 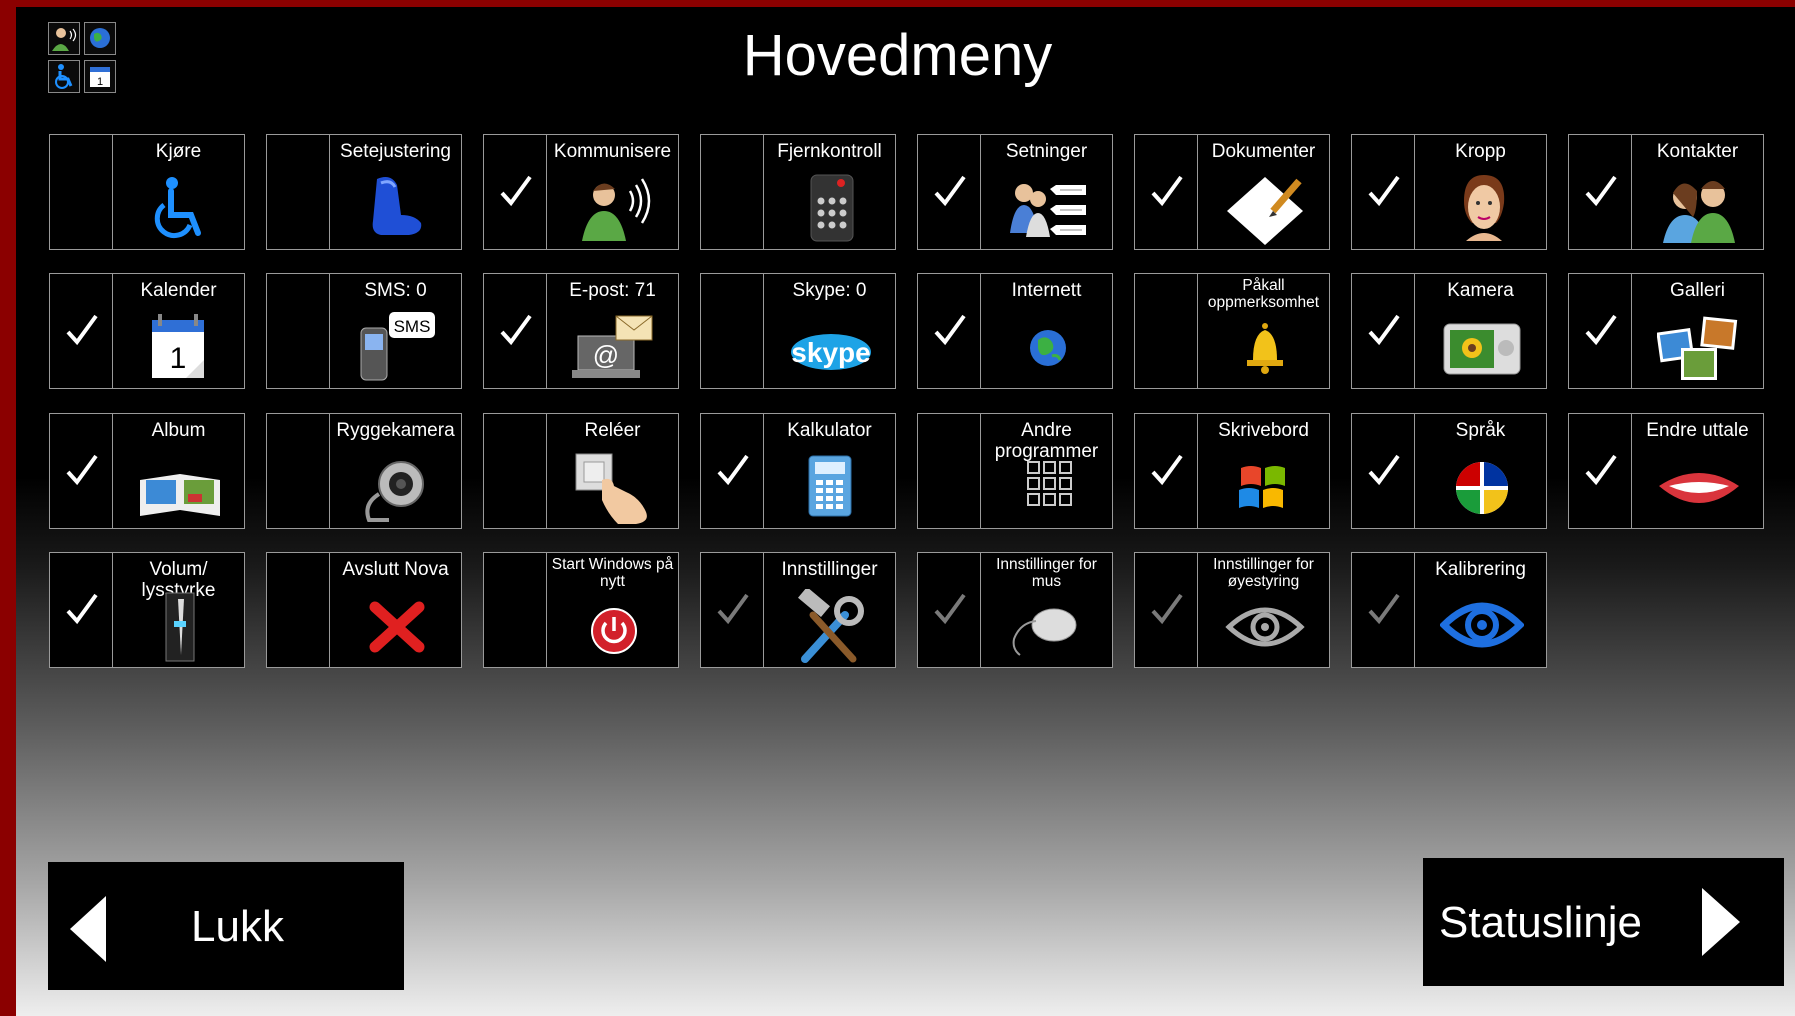 I want to click on tile-button: Ryggekamera, so click(x=395, y=471).